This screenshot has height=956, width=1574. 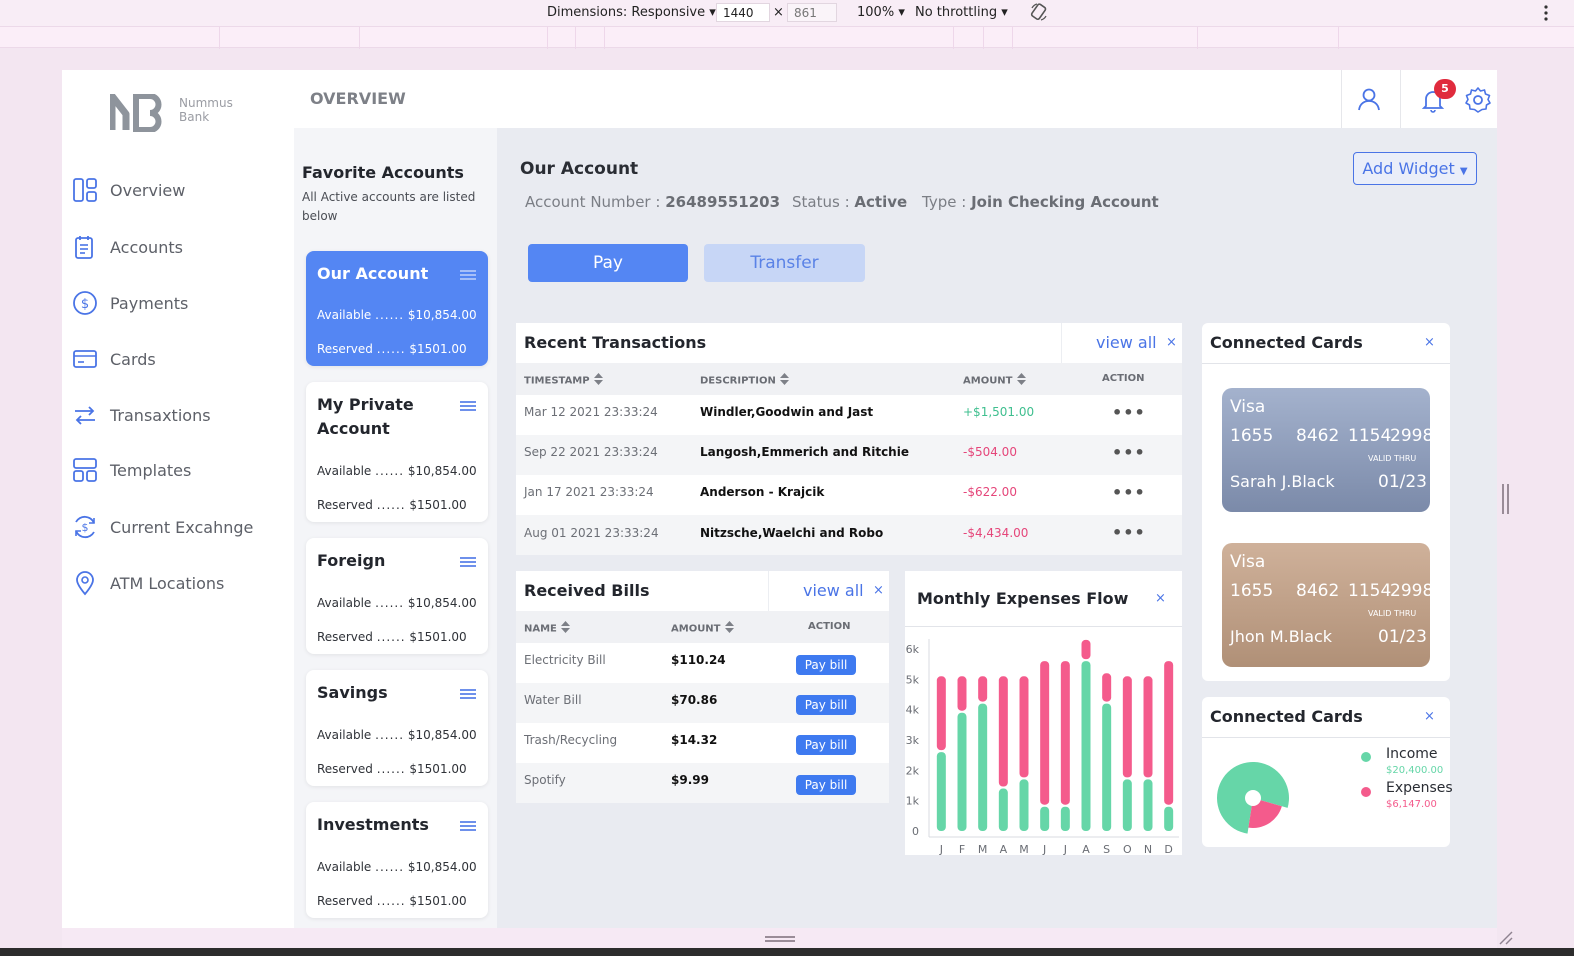 What do you see at coordinates (743, 12) in the screenshot?
I see `width-input: 1440` at bounding box center [743, 12].